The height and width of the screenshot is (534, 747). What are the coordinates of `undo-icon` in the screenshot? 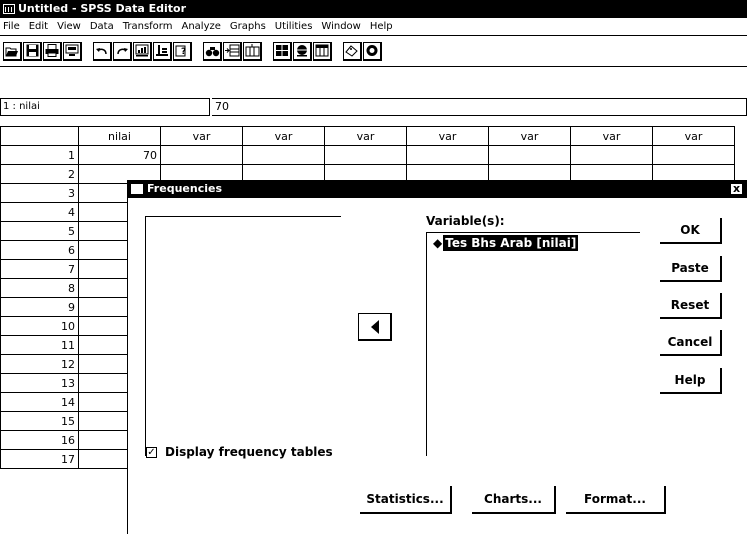 It's located at (102, 51).